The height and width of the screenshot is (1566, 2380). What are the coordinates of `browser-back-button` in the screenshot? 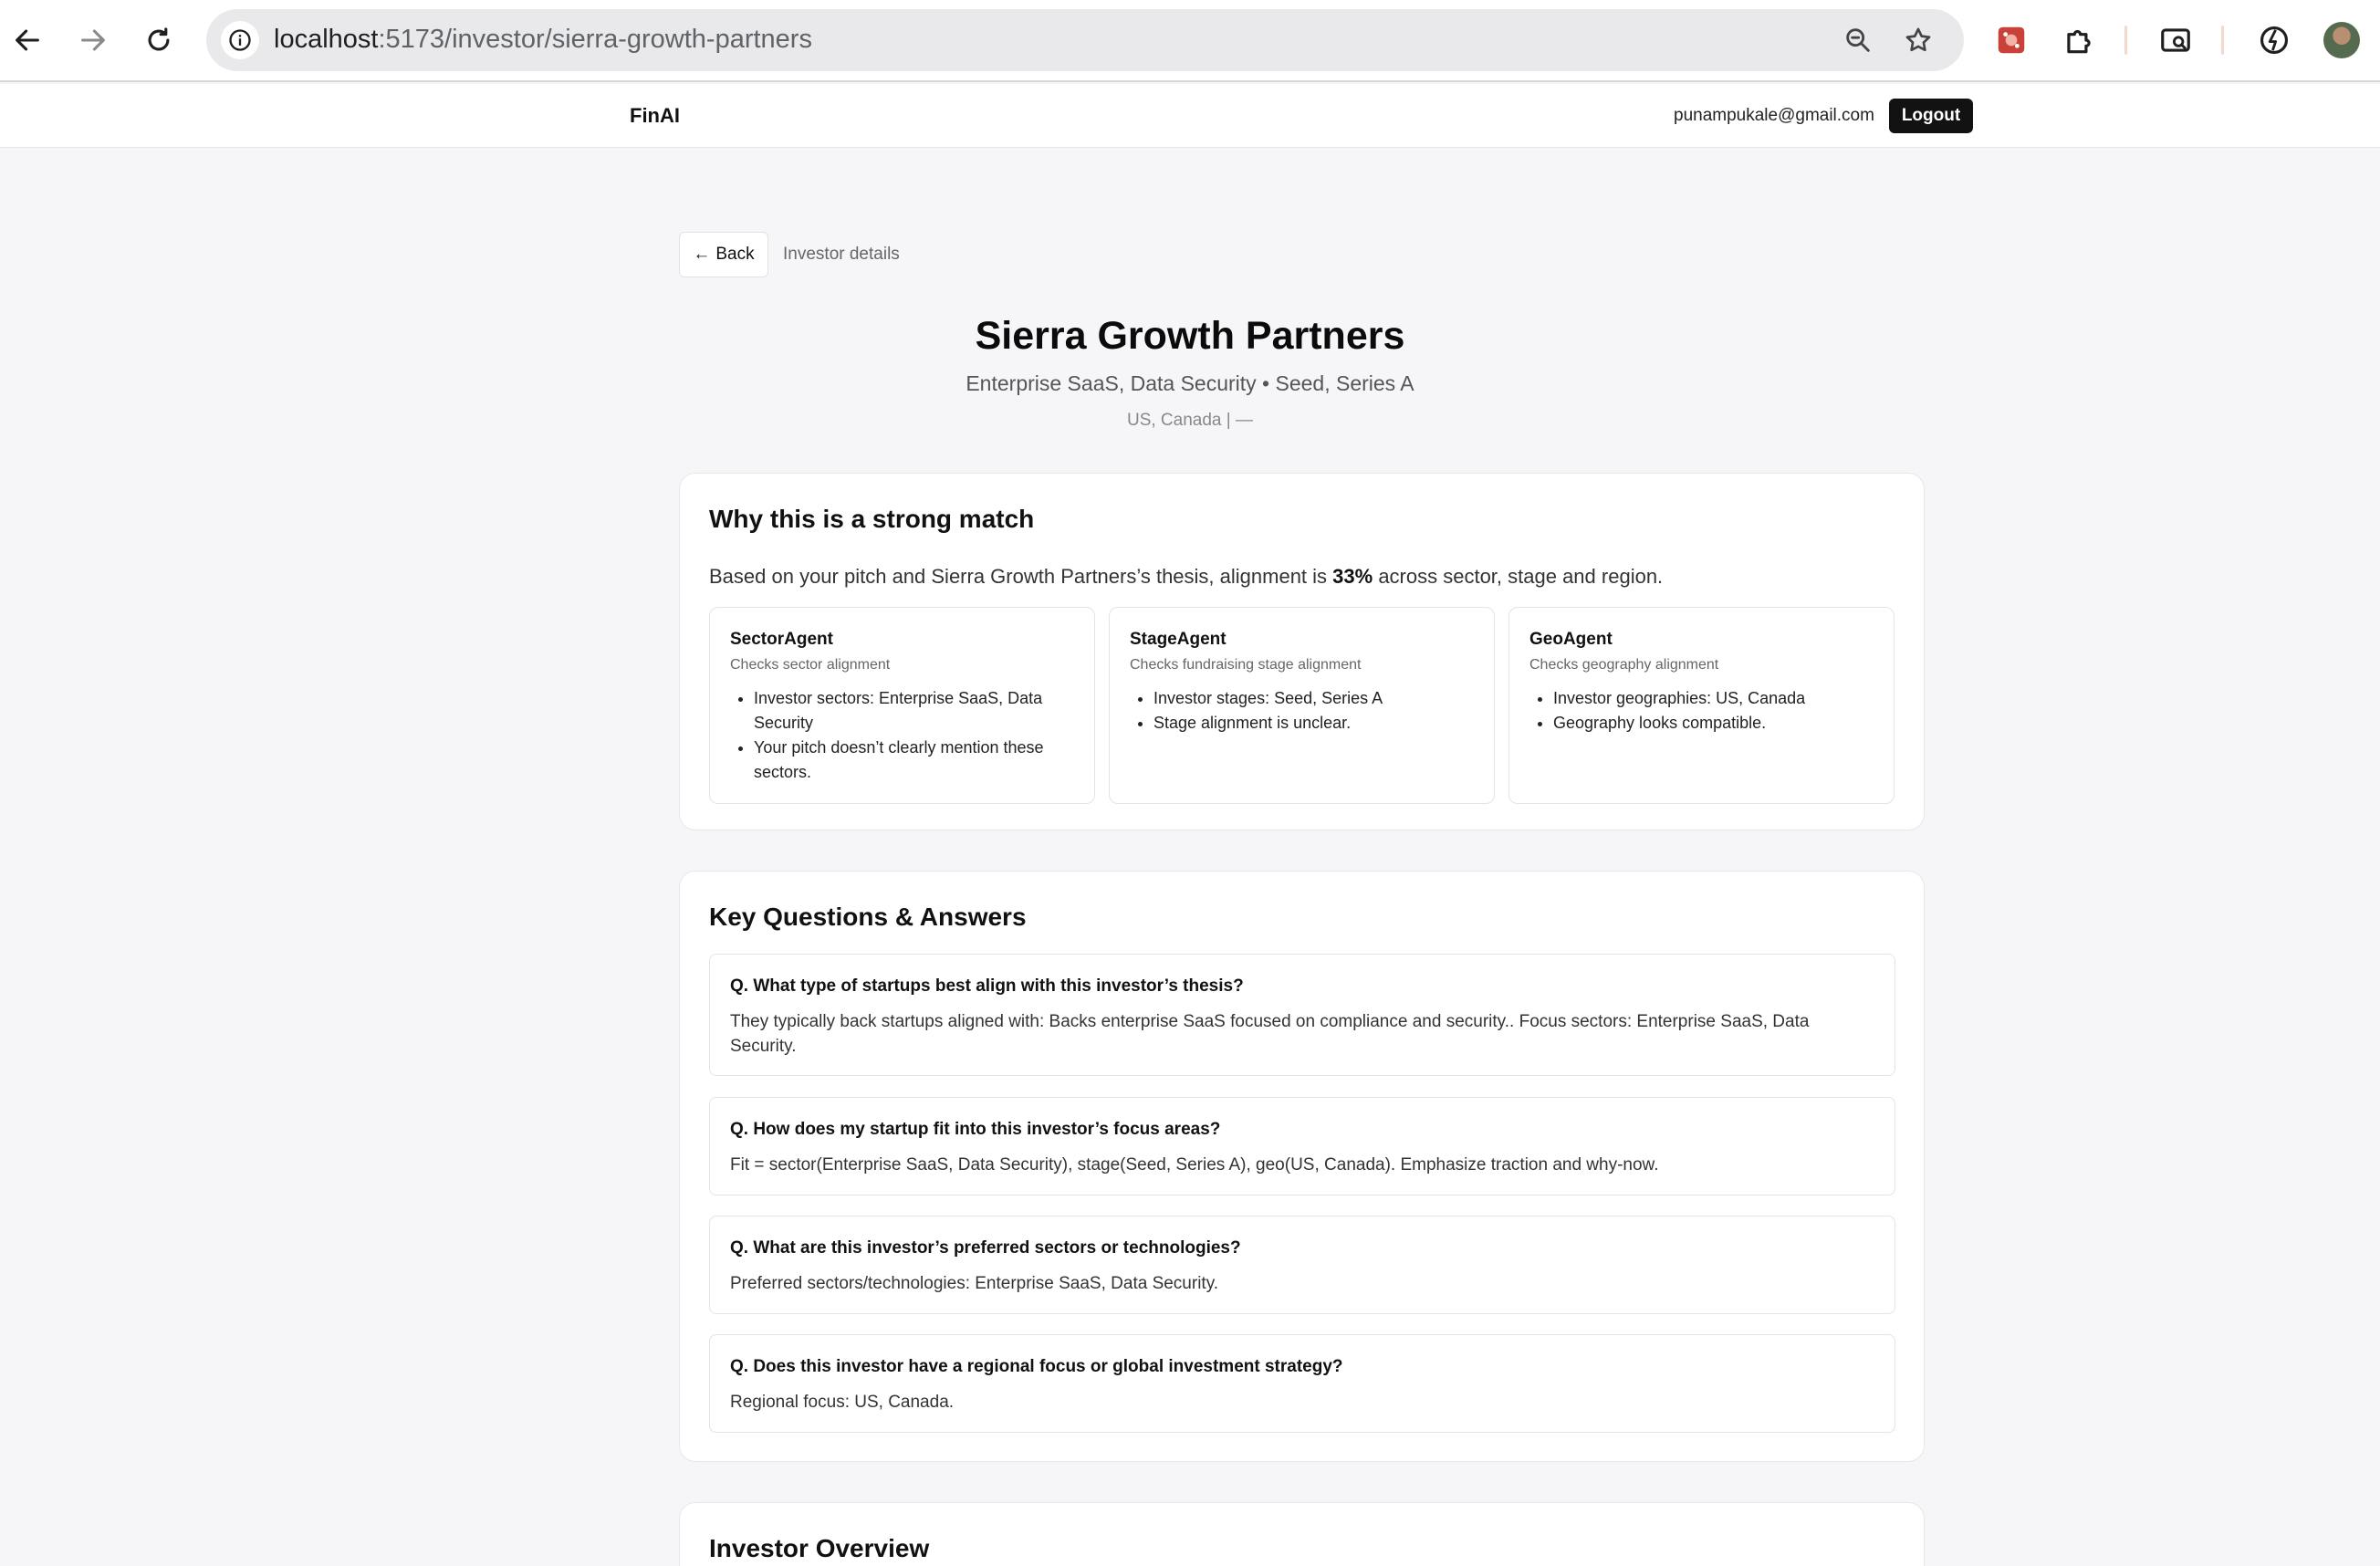 It's located at (27, 40).